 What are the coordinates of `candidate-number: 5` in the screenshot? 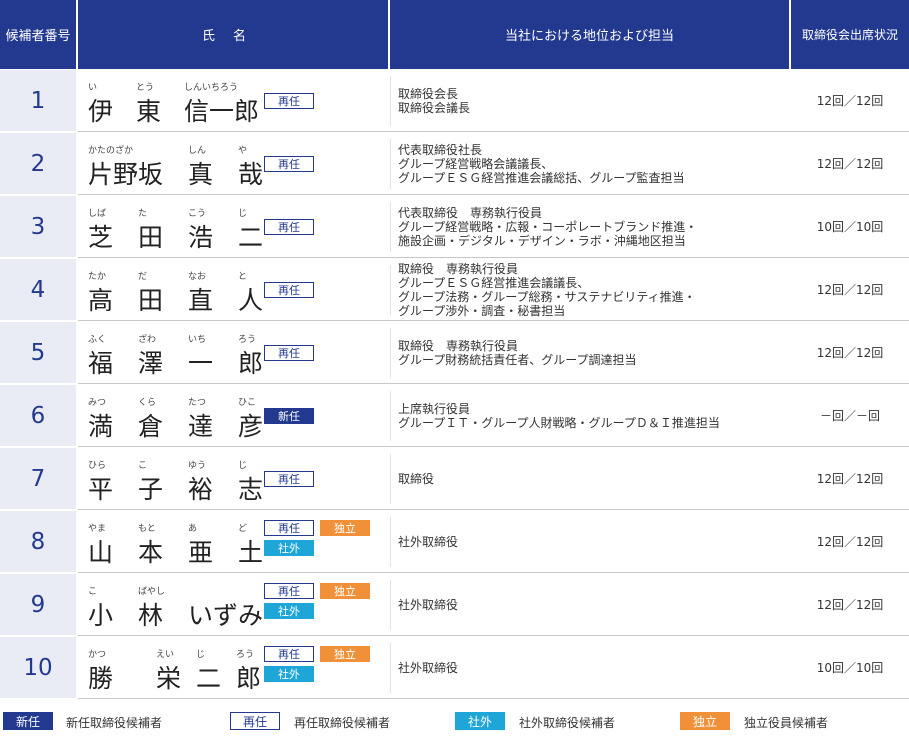 It's located at (38, 352).